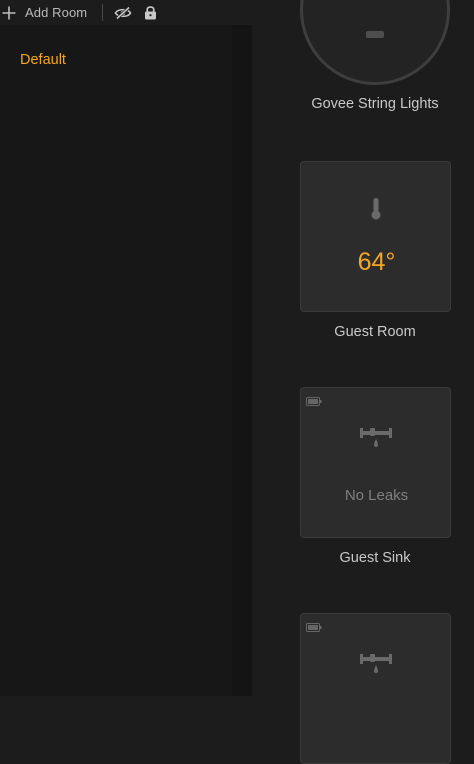 The height and width of the screenshot is (764, 474). I want to click on sidebar-splitter, so click(242, 360).